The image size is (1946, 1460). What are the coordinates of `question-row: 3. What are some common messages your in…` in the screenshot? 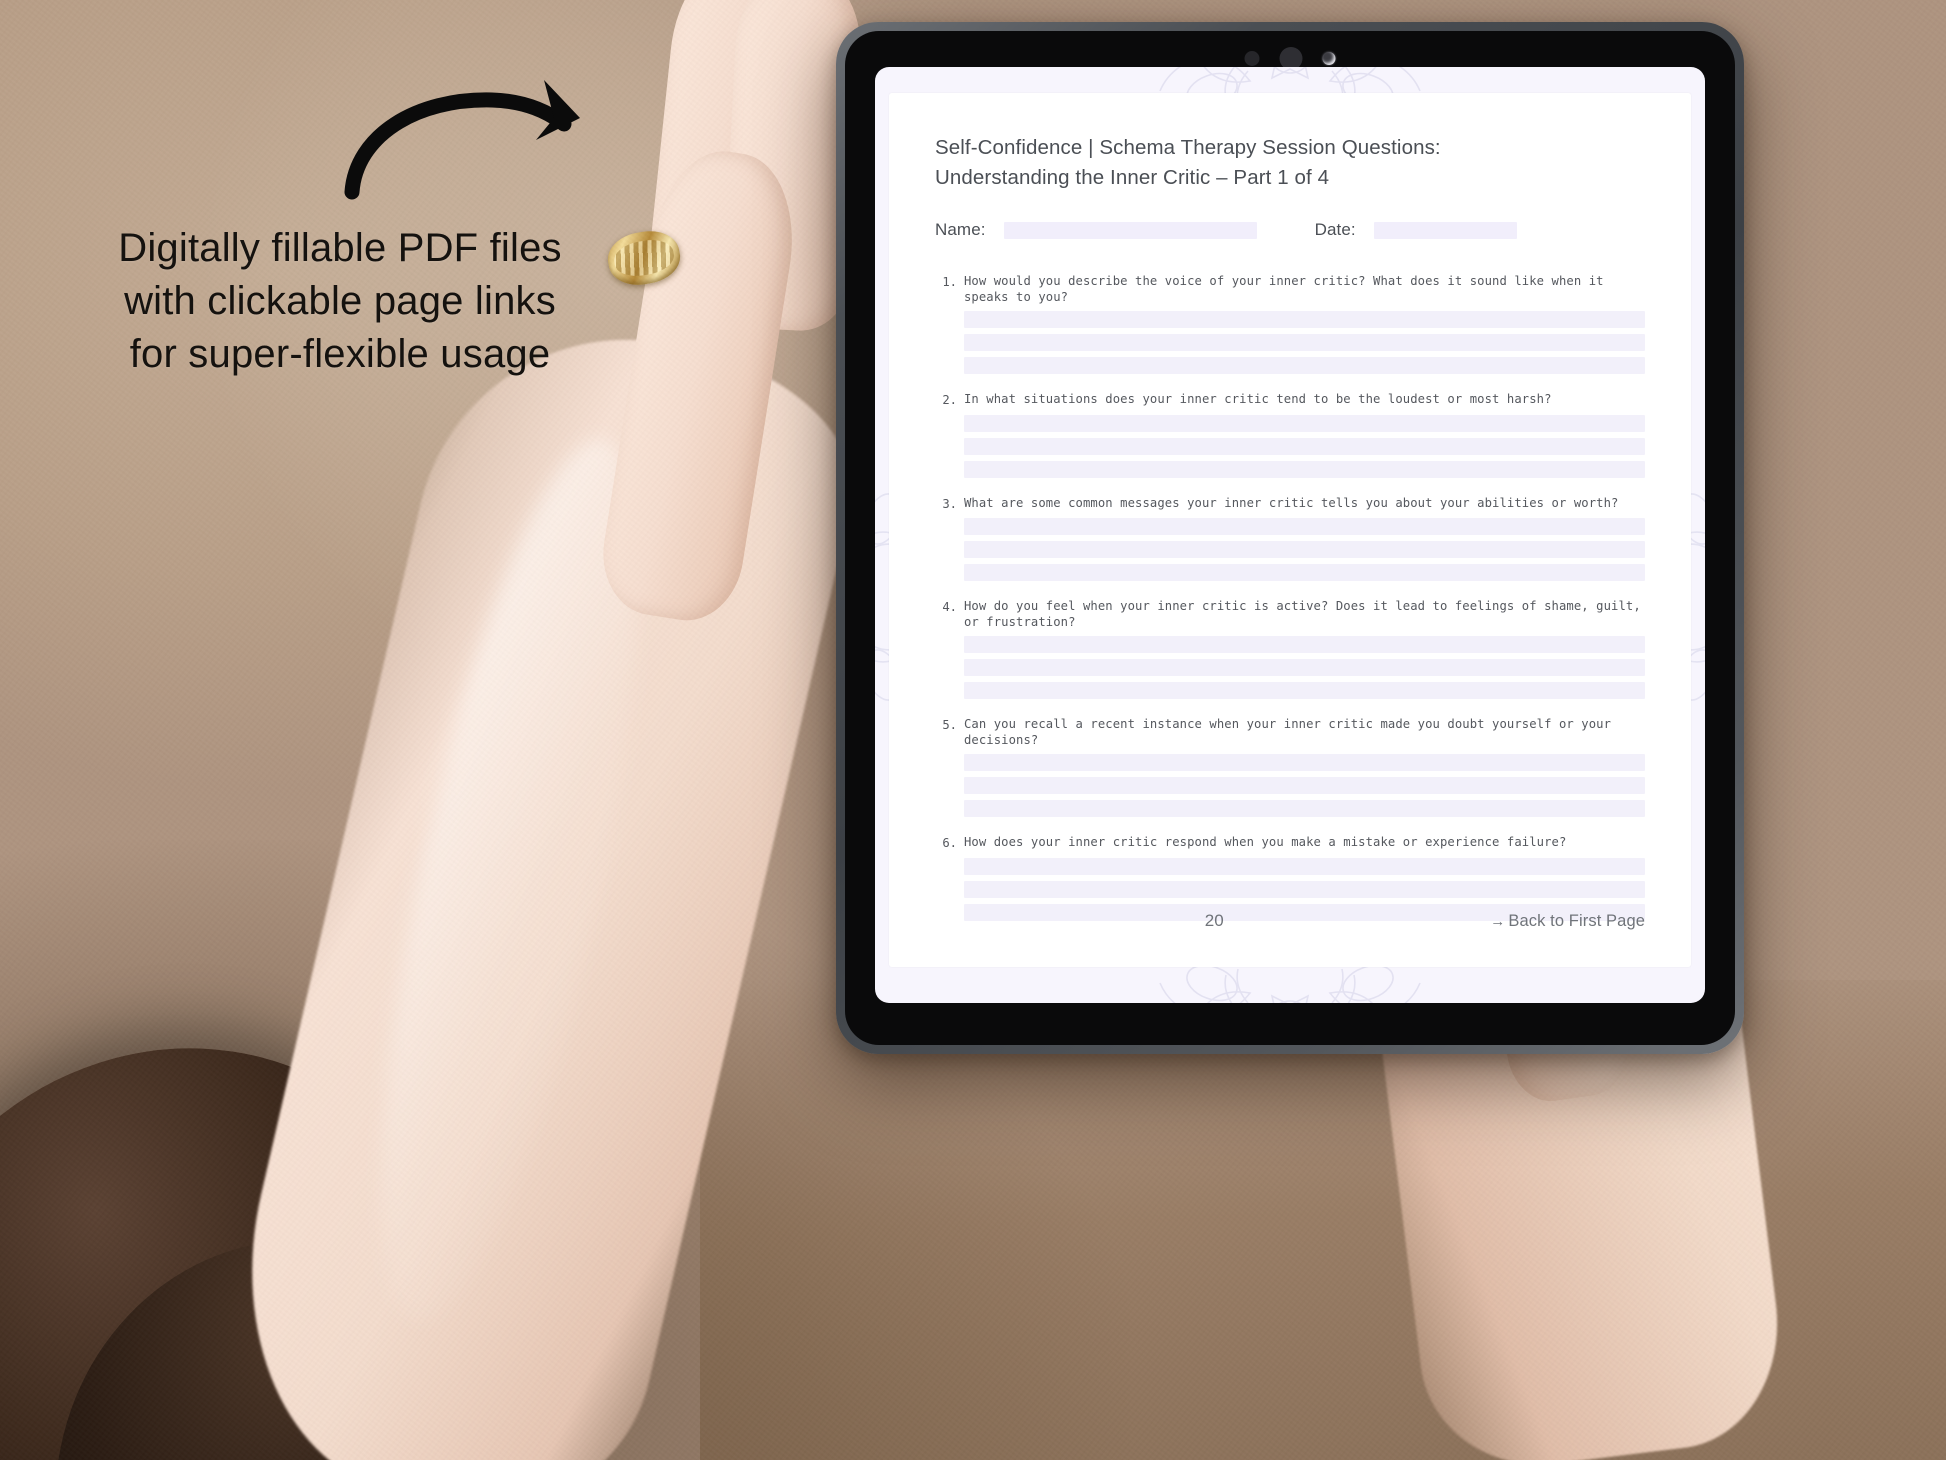 It's located at (1290, 504).